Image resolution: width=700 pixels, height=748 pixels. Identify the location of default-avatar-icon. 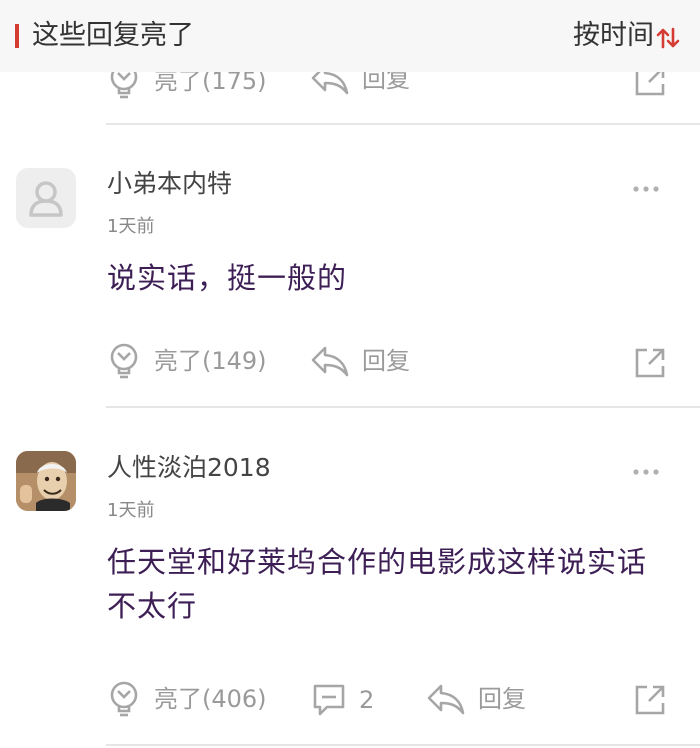
(46, 199).